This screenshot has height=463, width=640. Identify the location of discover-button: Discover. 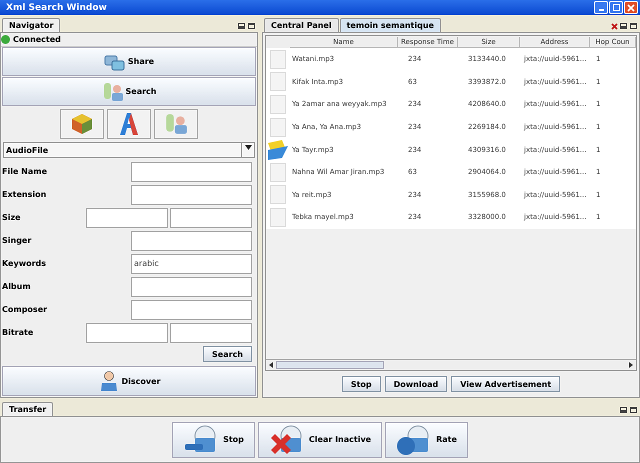
(129, 381).